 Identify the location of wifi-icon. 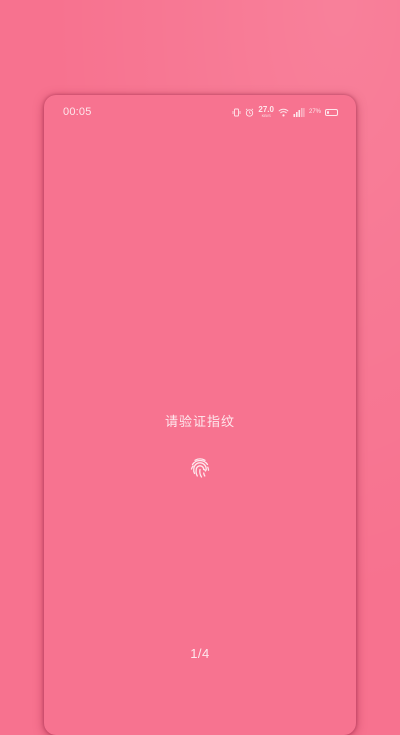
(283, 112).